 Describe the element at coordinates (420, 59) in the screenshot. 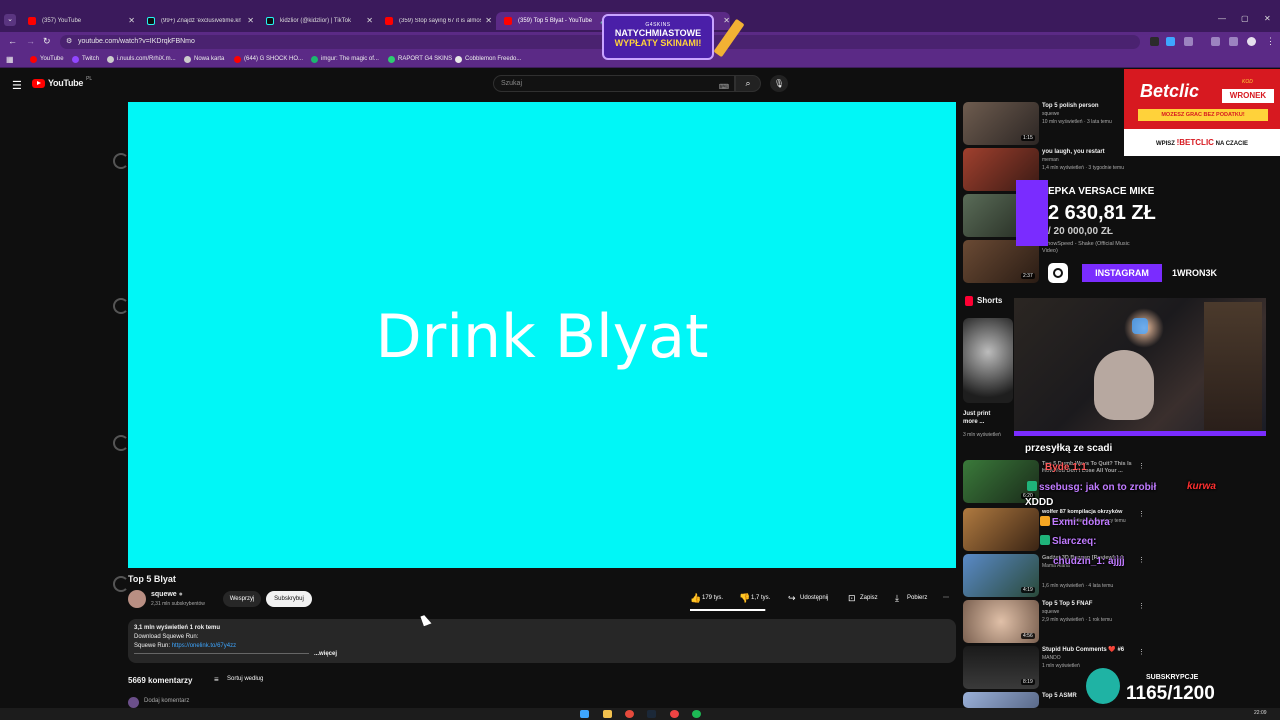

I see `bookmark-raport: RAPORT G4 SKINS` at that location.